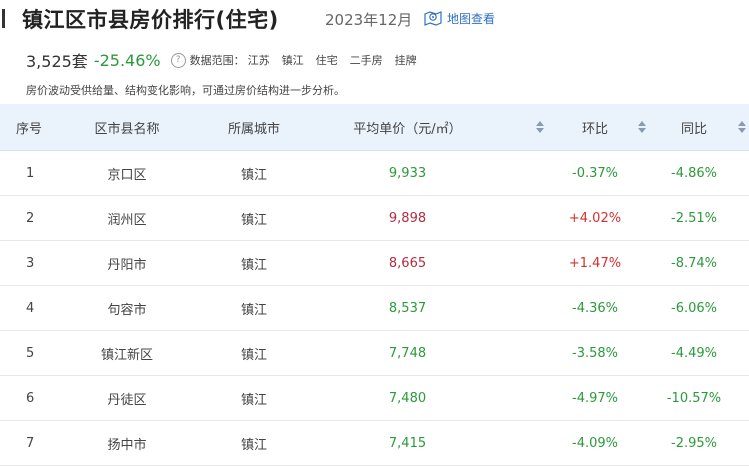 The height and width of the screenshot is (466, 749). Describe the element at coordinates (407, 398) in the screenshot. I see `avg-price-cell: 7,480` at that location.